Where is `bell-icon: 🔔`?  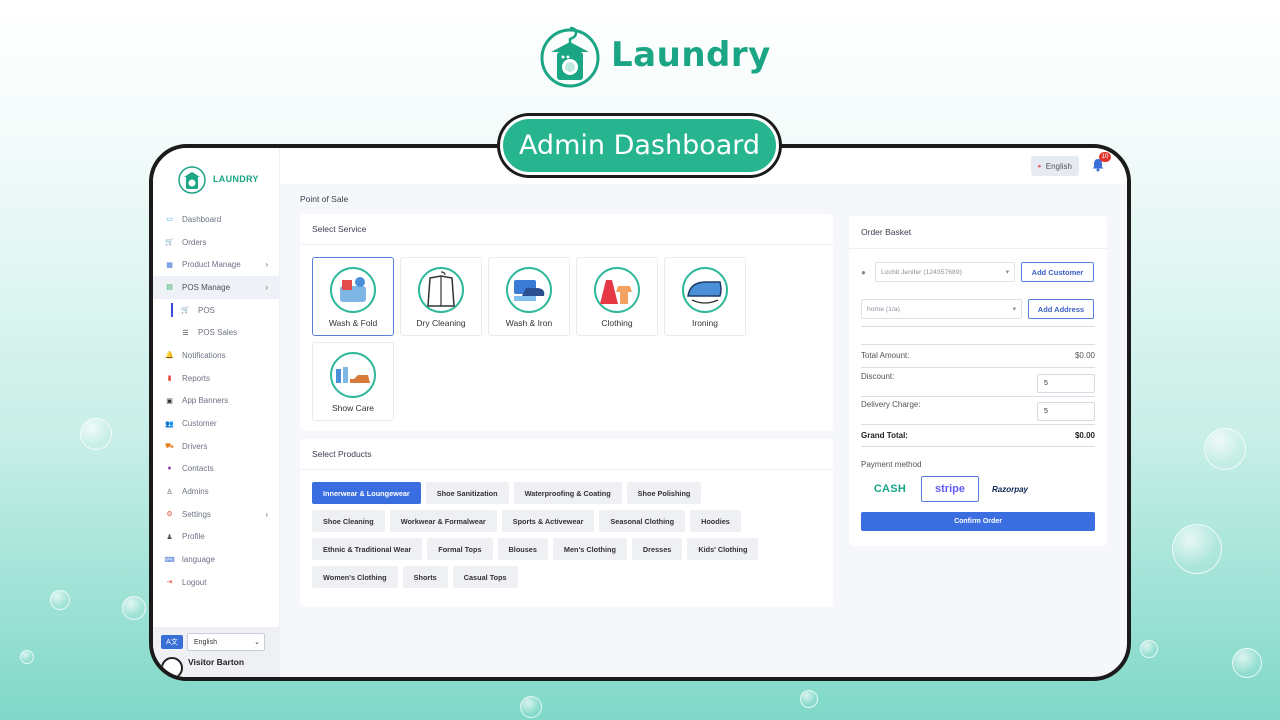 bell-icon: 🔔 is located at coordinates (169, 356).